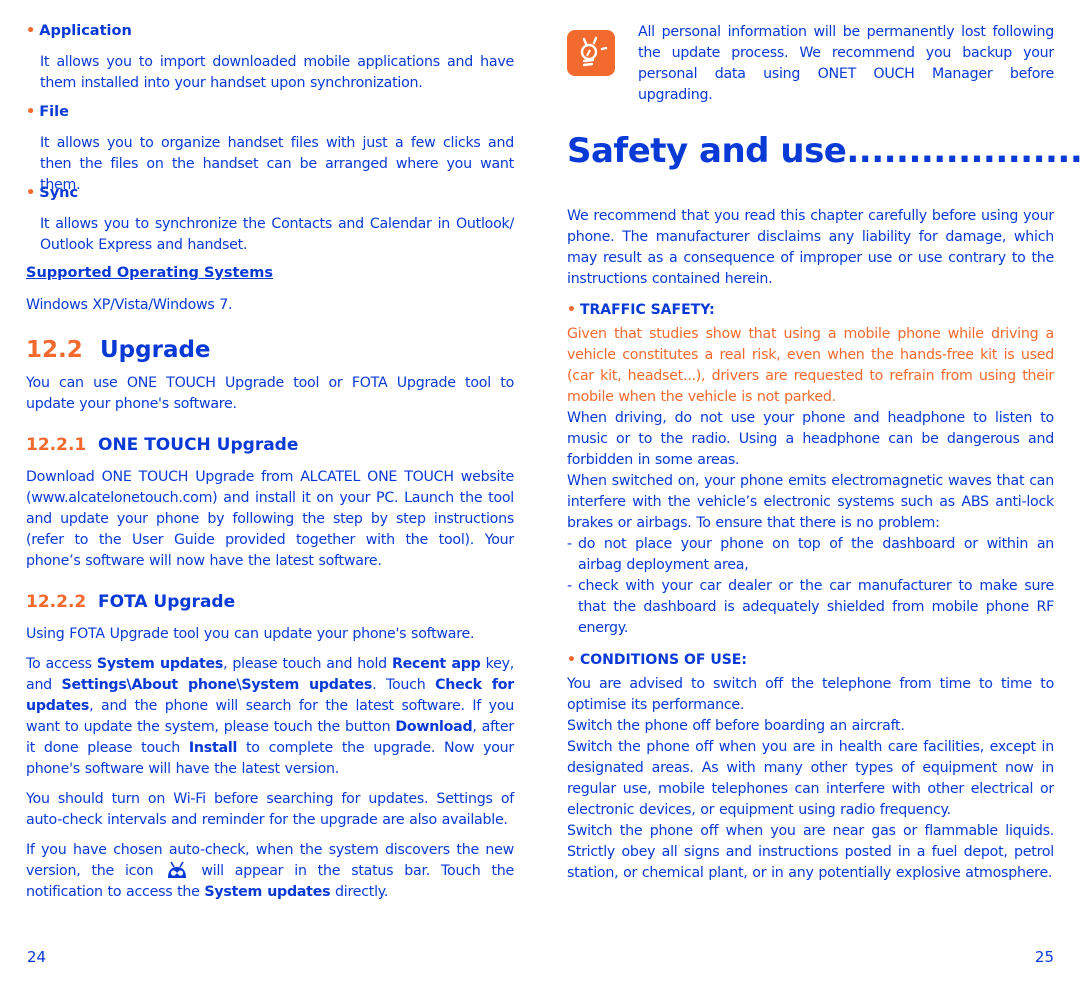 Image resolution: width=1080 pixels, height=990 pixels. I want to click on system-update-android-icon, so click(177, 870).